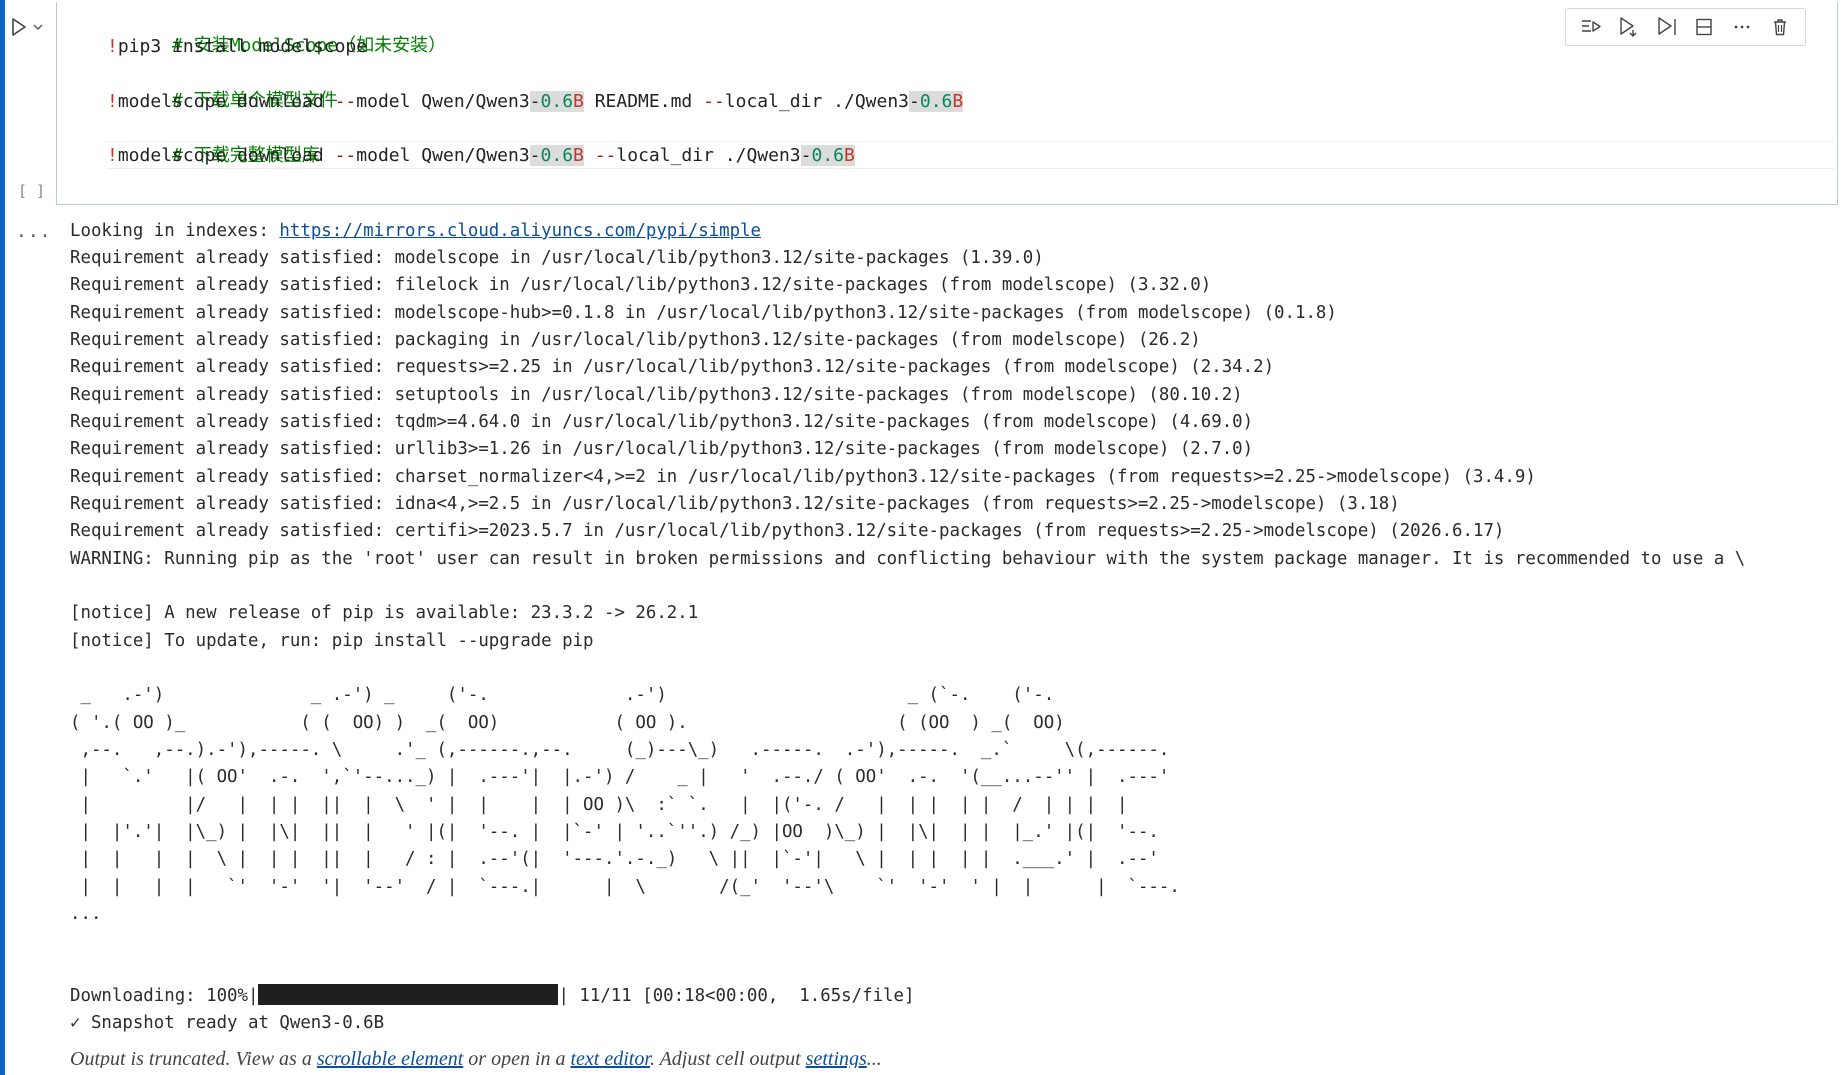  I want to click on run-cell-and-below-button, so click(1667, 27).